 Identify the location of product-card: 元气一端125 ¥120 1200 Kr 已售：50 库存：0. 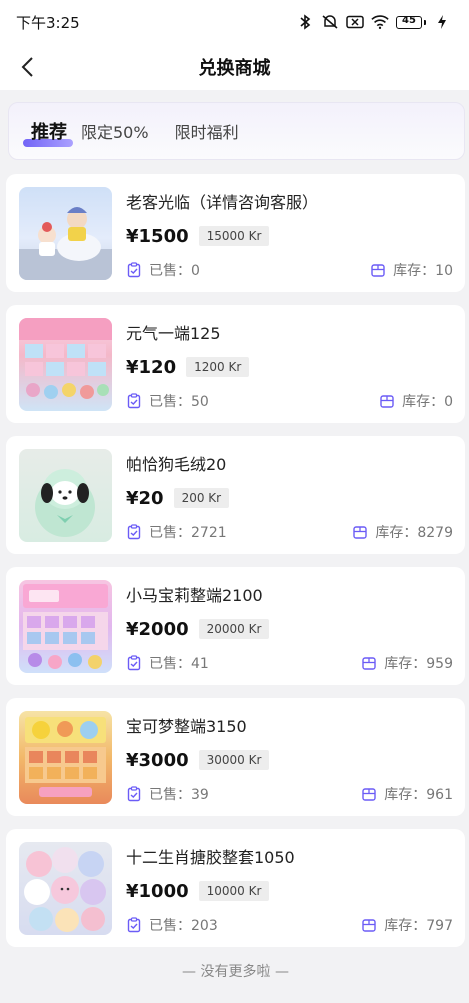
(235, 364).